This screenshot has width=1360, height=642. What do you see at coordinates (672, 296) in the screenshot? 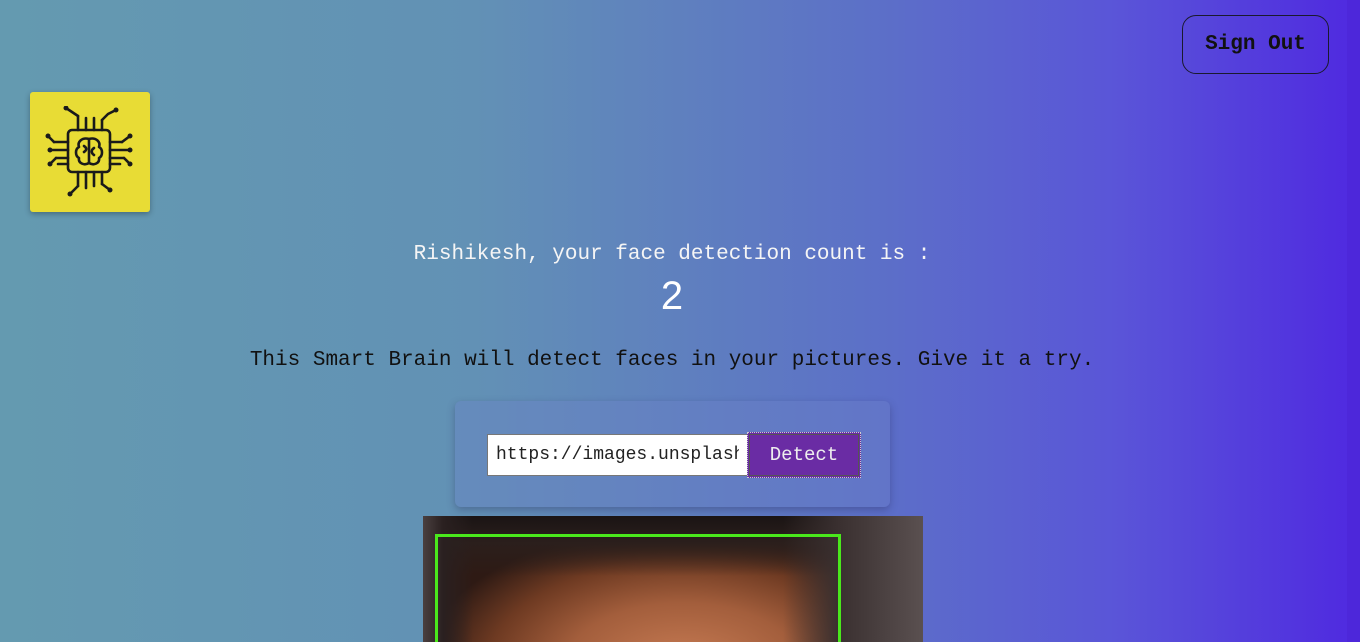
I see `detection-count: 2` at bounding box center [672, 296].